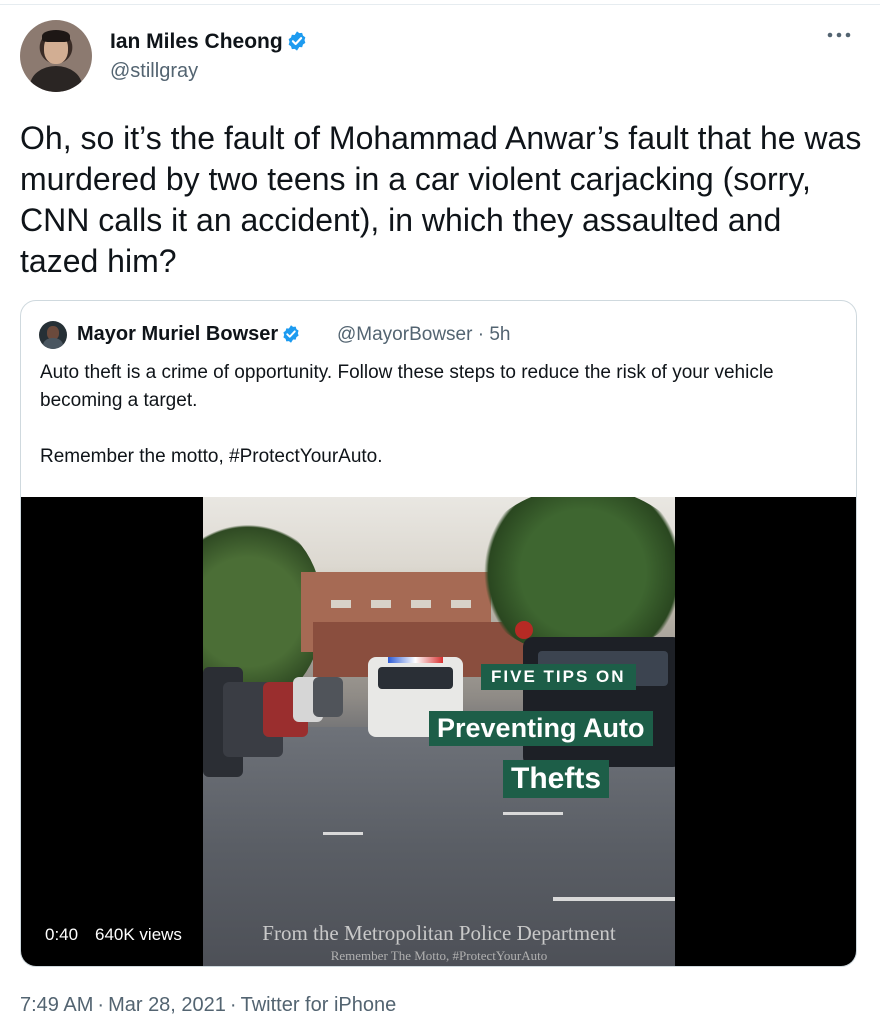  I want to click on more-horizontal-icon, so click(839, 35).